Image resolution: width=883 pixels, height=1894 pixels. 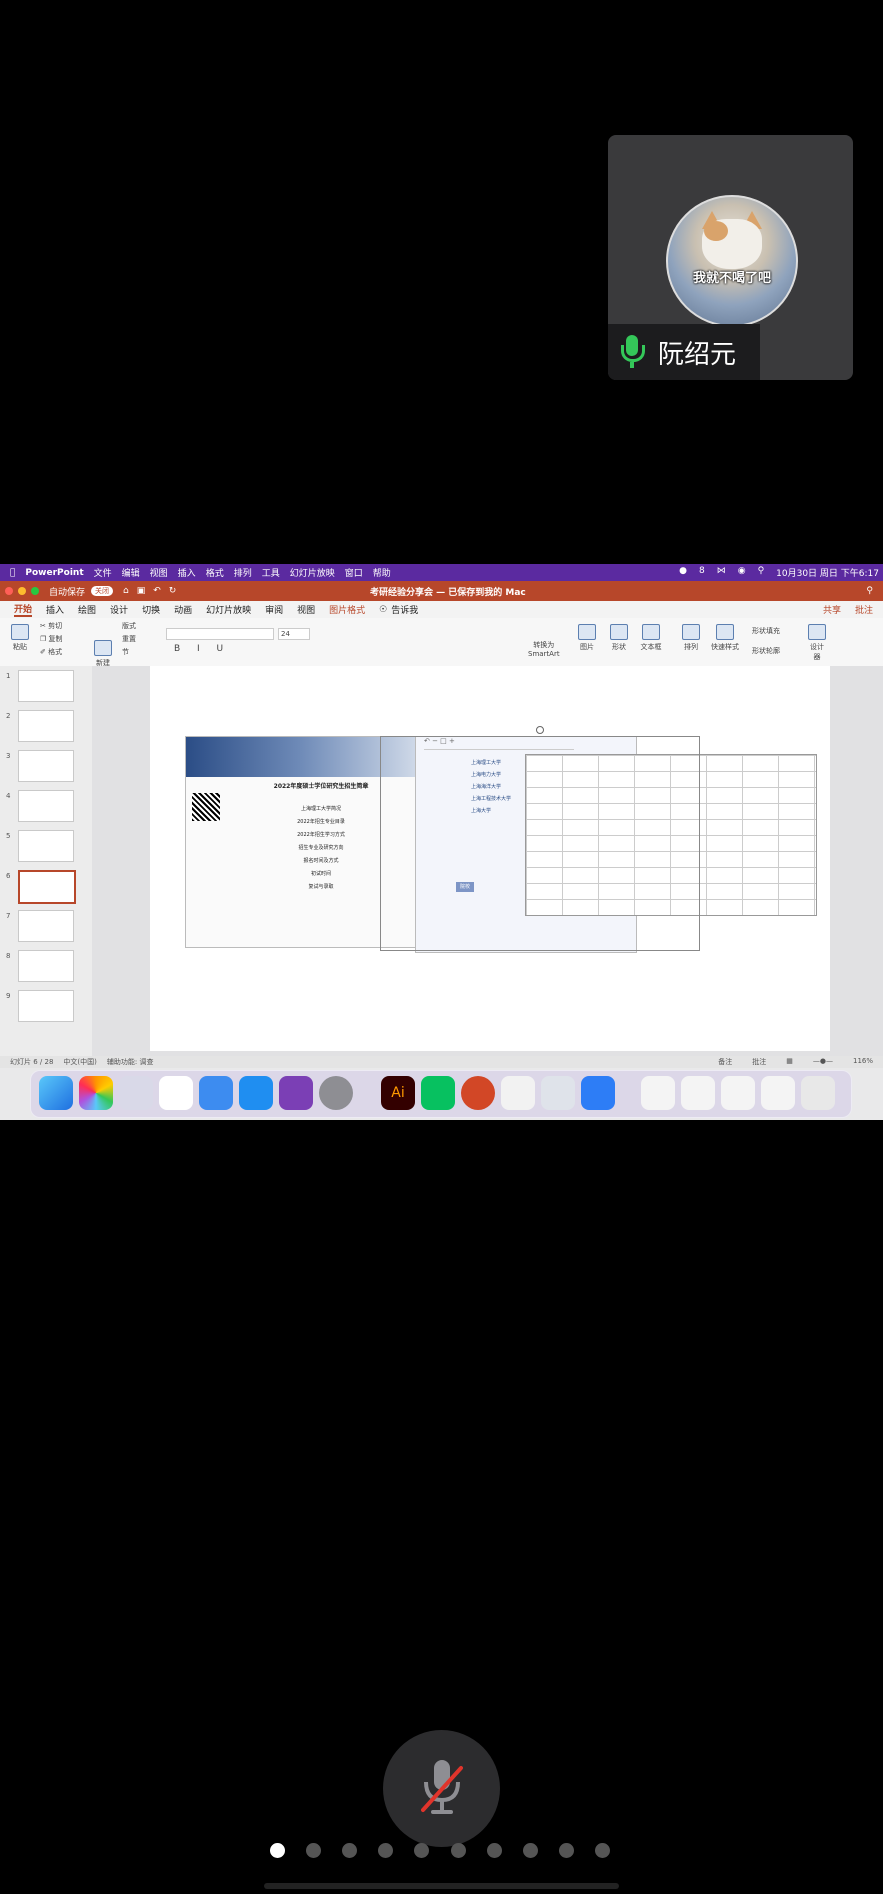 What do you see at coordinates (96, 1093) in the screenshot?
I see `photos-icon` at bounding box center [96, 1093].